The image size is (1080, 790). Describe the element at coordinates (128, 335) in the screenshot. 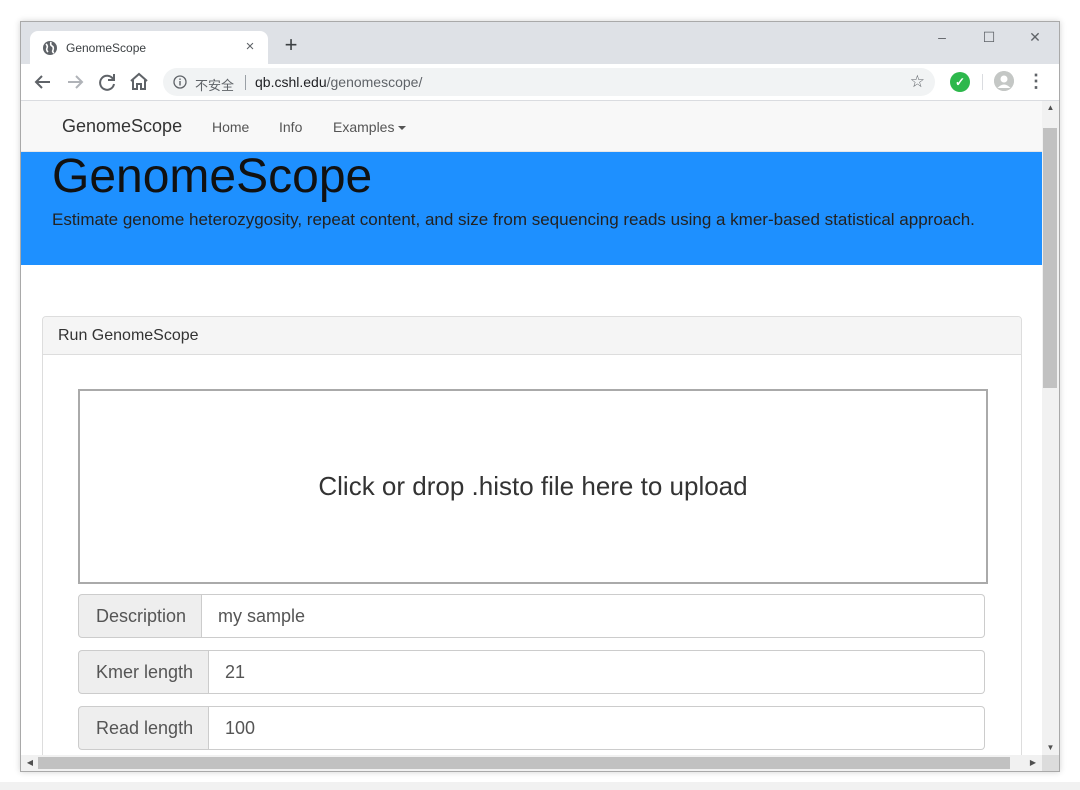

I see `panel-title: Run GenomeScope` at that location.